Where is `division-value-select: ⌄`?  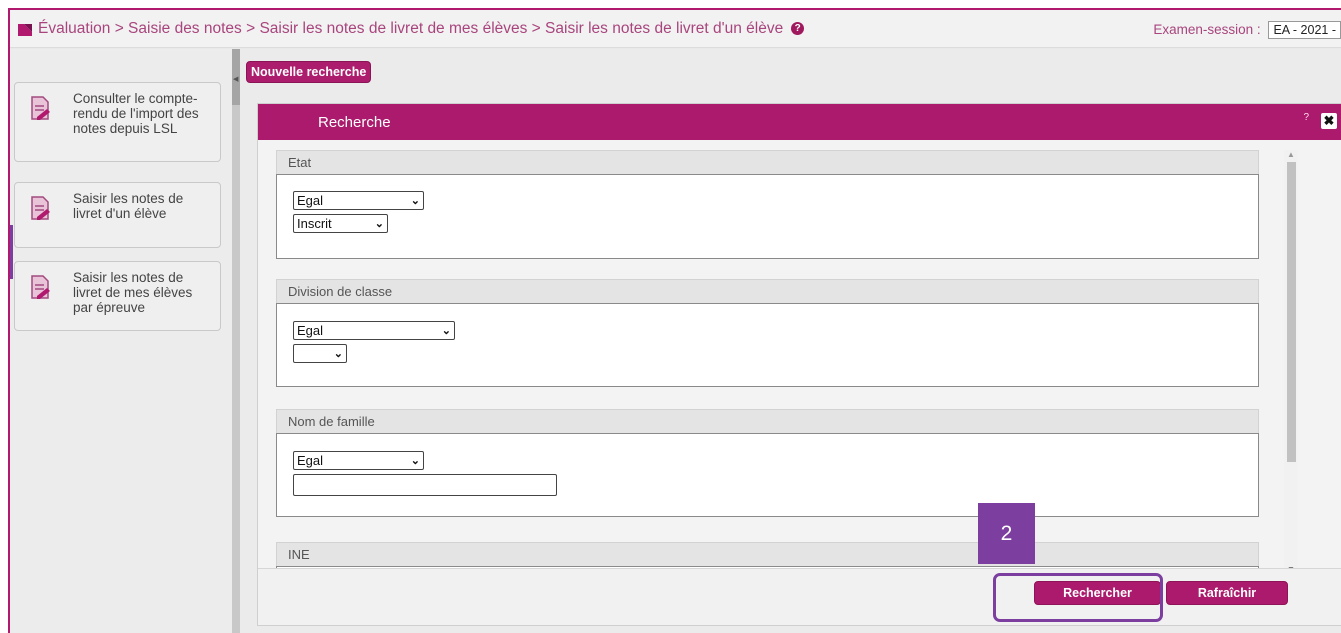 division-value-select: ⌄ is located at coordinates (320, 353).